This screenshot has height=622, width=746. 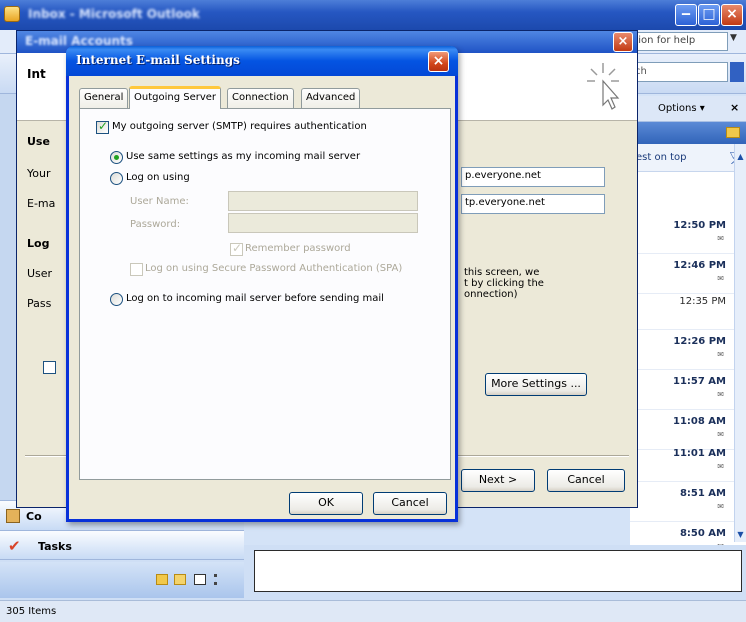 I want to click on arrange-by-label: est on top, so click(x=661, y=157).